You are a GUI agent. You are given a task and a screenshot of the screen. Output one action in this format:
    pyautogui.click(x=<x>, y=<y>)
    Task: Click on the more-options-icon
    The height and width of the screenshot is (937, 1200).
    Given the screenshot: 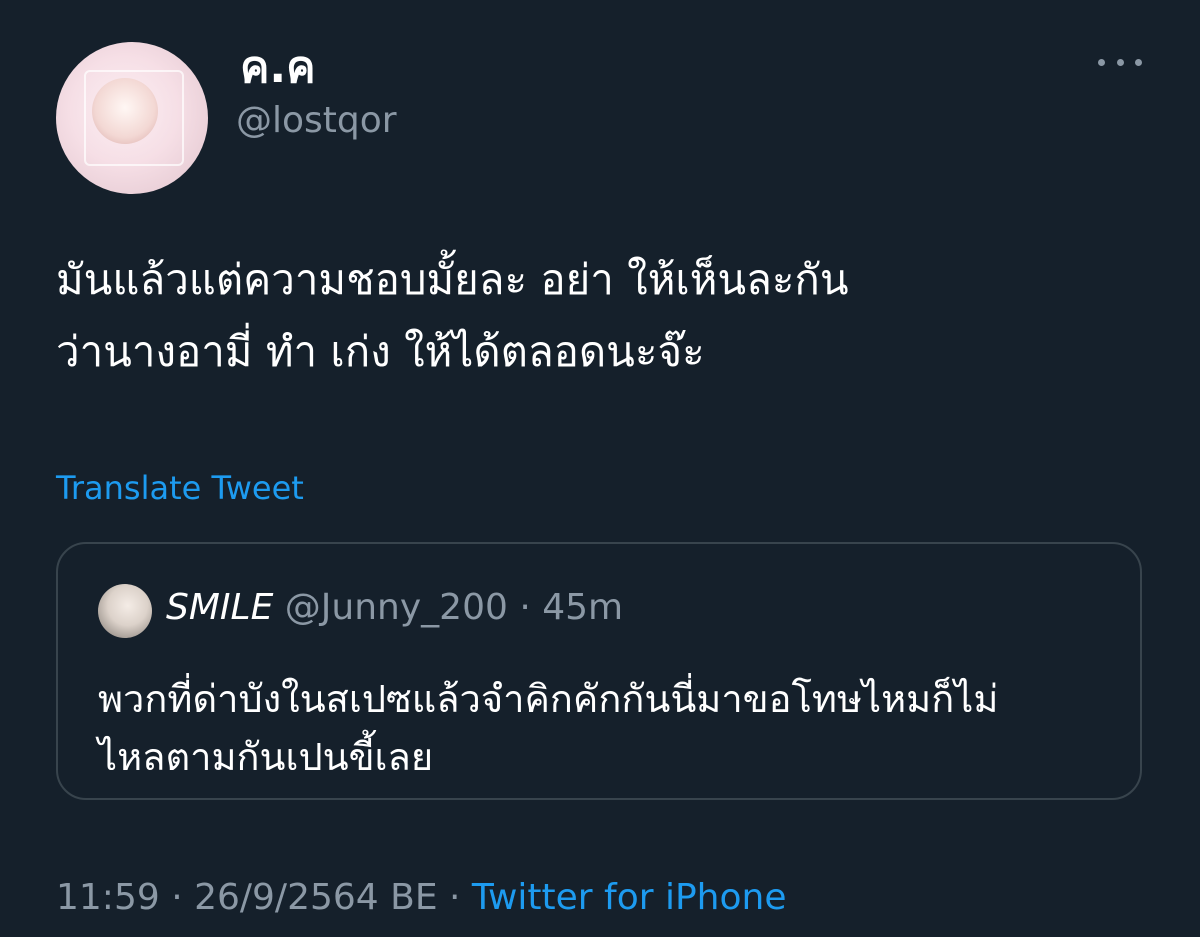 What is the action you would take?
    pyautogui.click(x=1120, y=62)
    